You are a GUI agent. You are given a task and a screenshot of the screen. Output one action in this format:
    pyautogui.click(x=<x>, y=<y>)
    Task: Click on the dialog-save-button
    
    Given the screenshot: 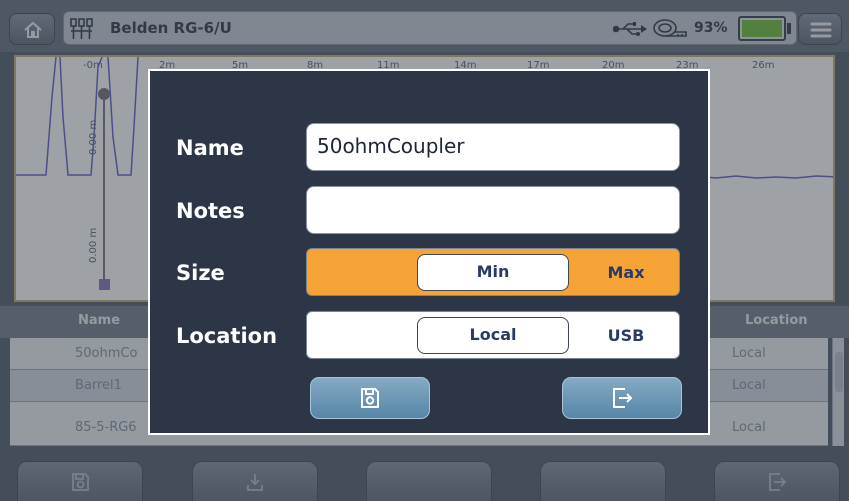 What is the action you would take?
    pyautogui.click(x=370, y=398)
    